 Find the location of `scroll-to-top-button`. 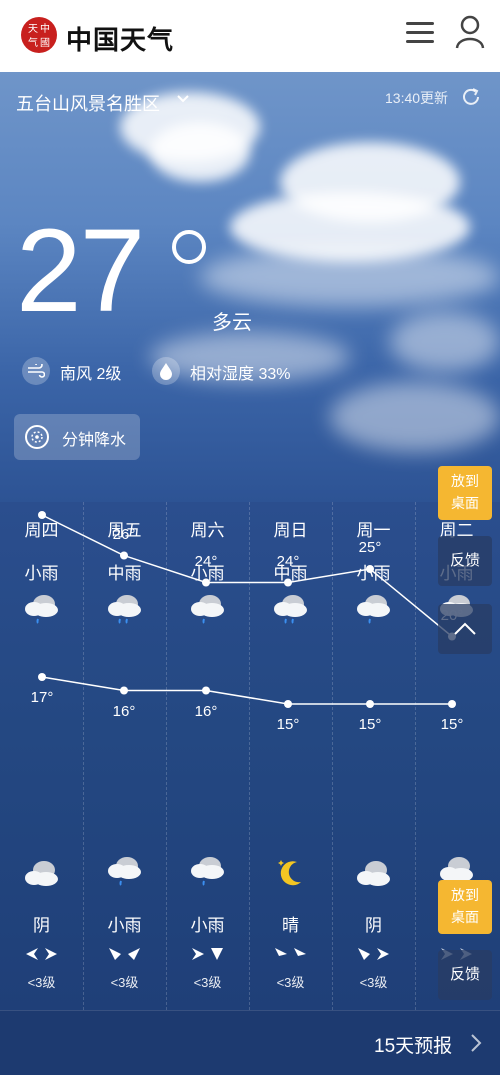

scroll-to-top-button is located at coordinates (465, 629).